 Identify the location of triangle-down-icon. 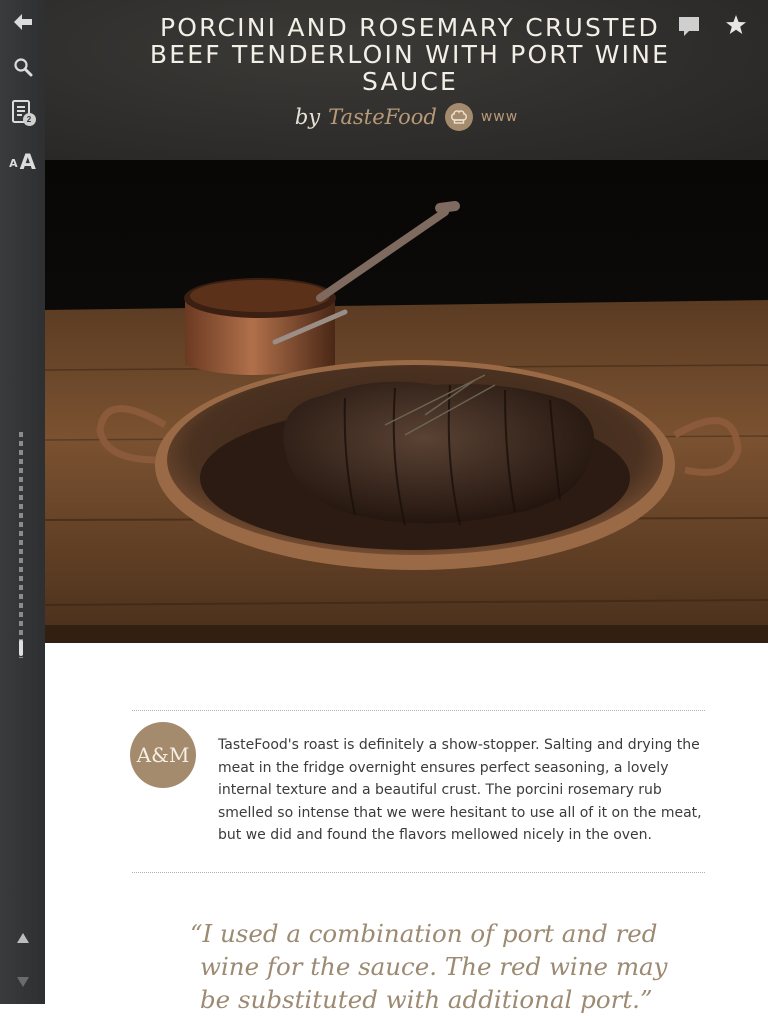
(22, 982).